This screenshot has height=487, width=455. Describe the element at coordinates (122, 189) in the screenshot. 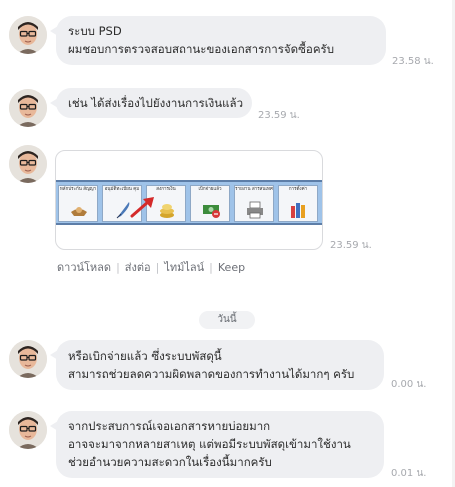

I see `tile-label: อนุมัติทะเบียน คุม` at that location.